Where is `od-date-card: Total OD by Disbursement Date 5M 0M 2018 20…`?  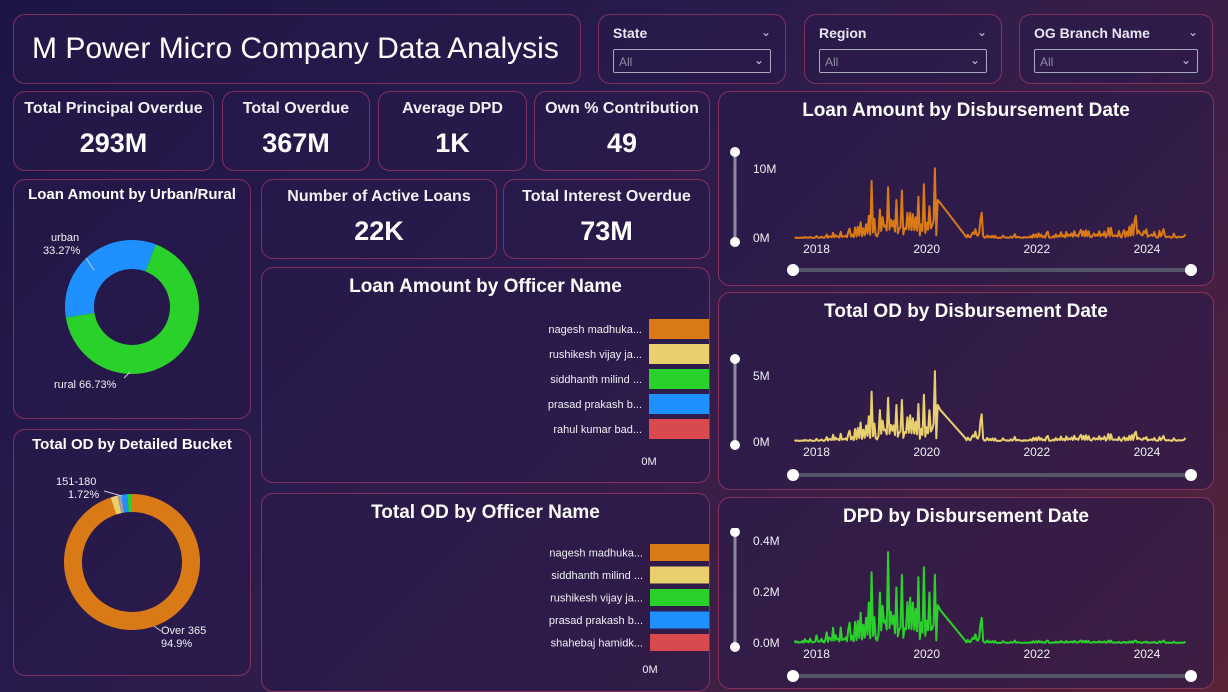
od-date-card: Total OD by Disbursement Date 5M 0M 2018 20… is located at coordinates (966, 391).